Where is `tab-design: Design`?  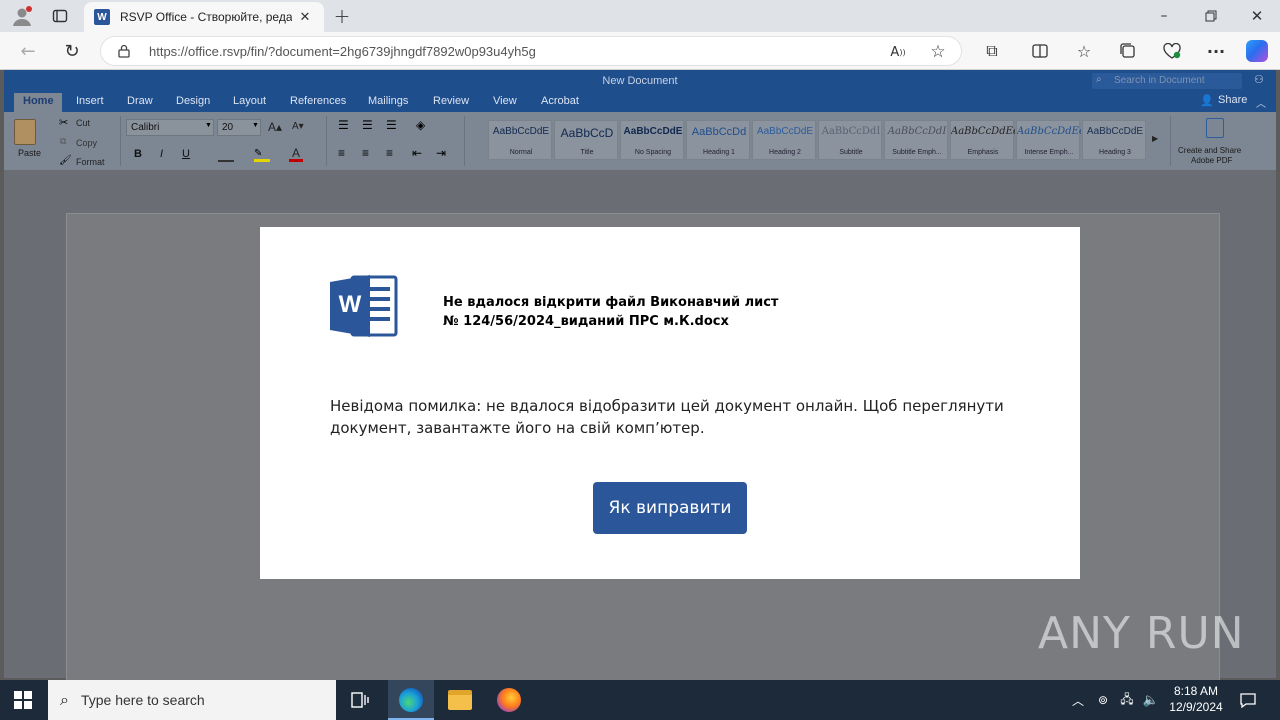
tab-design: Design is located at coordinates (193, 101).